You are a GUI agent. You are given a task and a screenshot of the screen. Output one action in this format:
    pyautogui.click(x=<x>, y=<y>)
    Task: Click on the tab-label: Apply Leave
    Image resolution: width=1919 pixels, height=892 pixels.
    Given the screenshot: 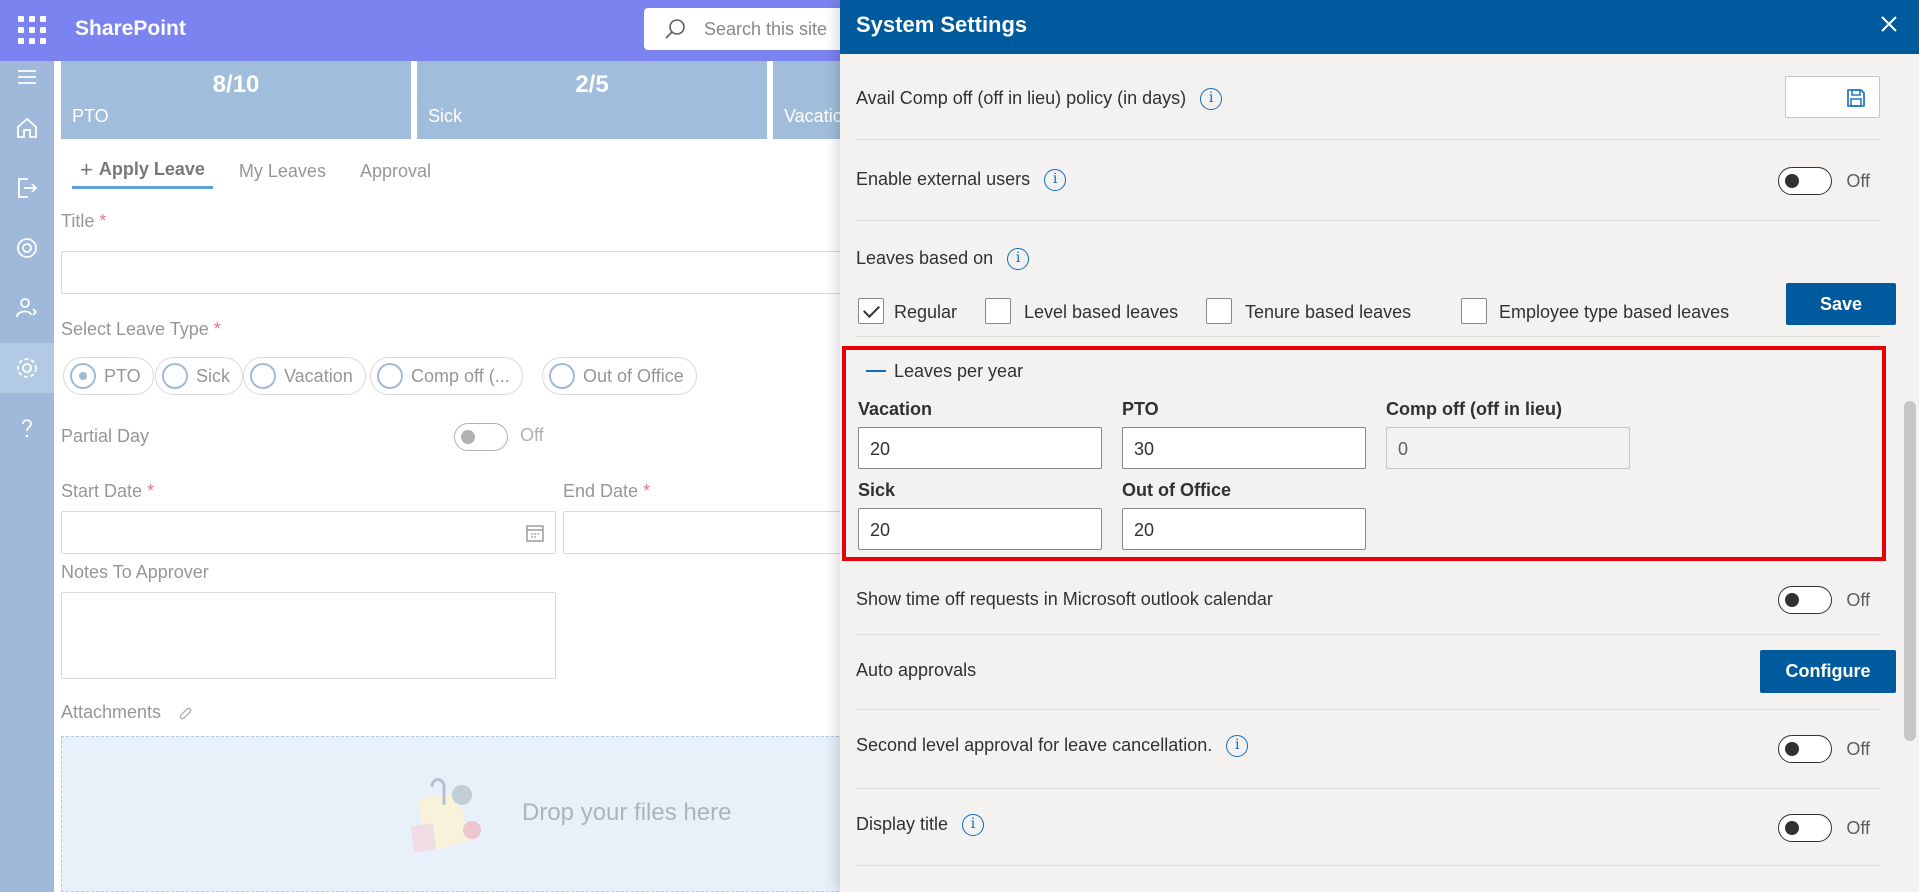 What is the action you would take?
    pyautogui.click(x=151, y=169)
    